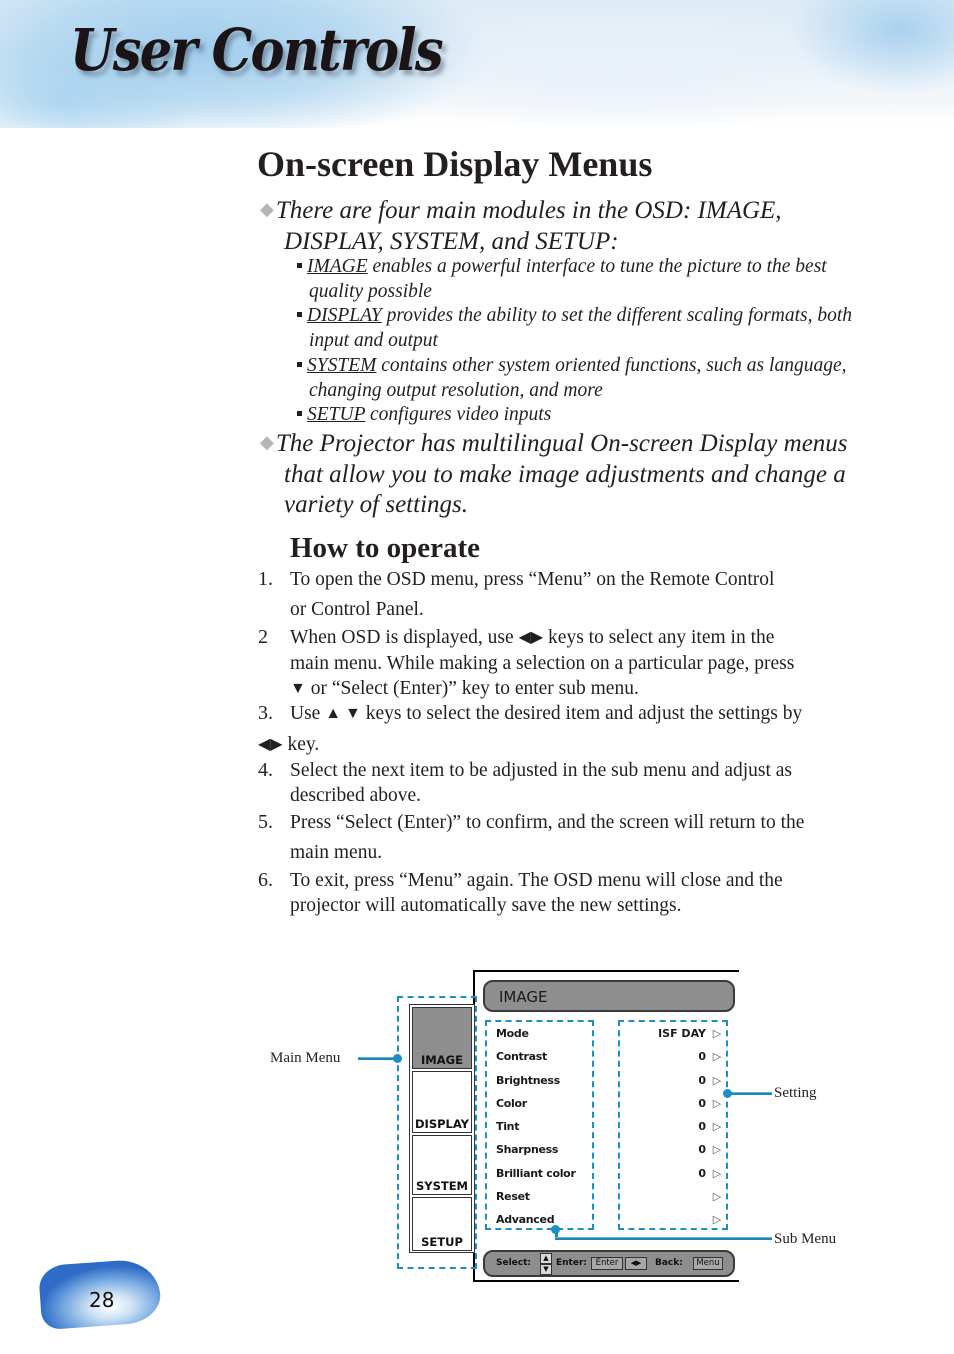 Image resolution: width=954 pixels, height=1354 pixels. Describe the element at coordinates (442, 1102) in the screenshot. I see `osd-main-menu-item-display: DISPLAY` at that location.